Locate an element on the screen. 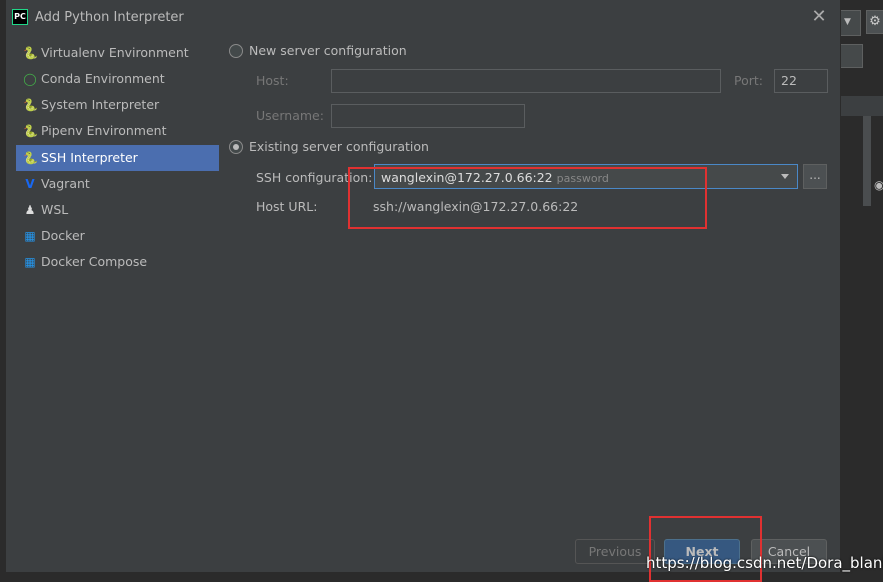 Image resolution: width=883 pixels, height=582 pixels. gear-icon: ⚙ is located at coordinates (874, 22).